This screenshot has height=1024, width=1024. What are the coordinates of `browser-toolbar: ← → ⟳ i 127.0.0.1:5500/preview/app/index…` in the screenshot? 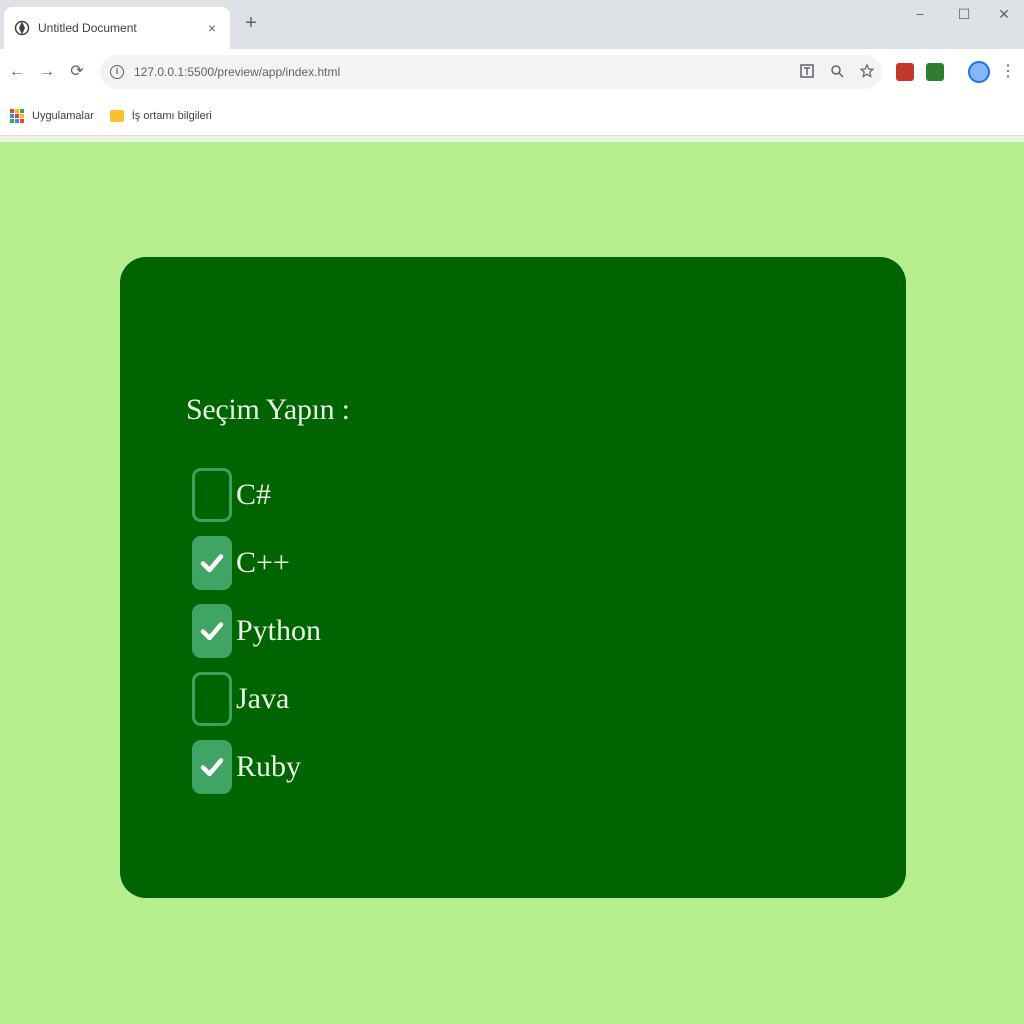 It's located at (512, 72).